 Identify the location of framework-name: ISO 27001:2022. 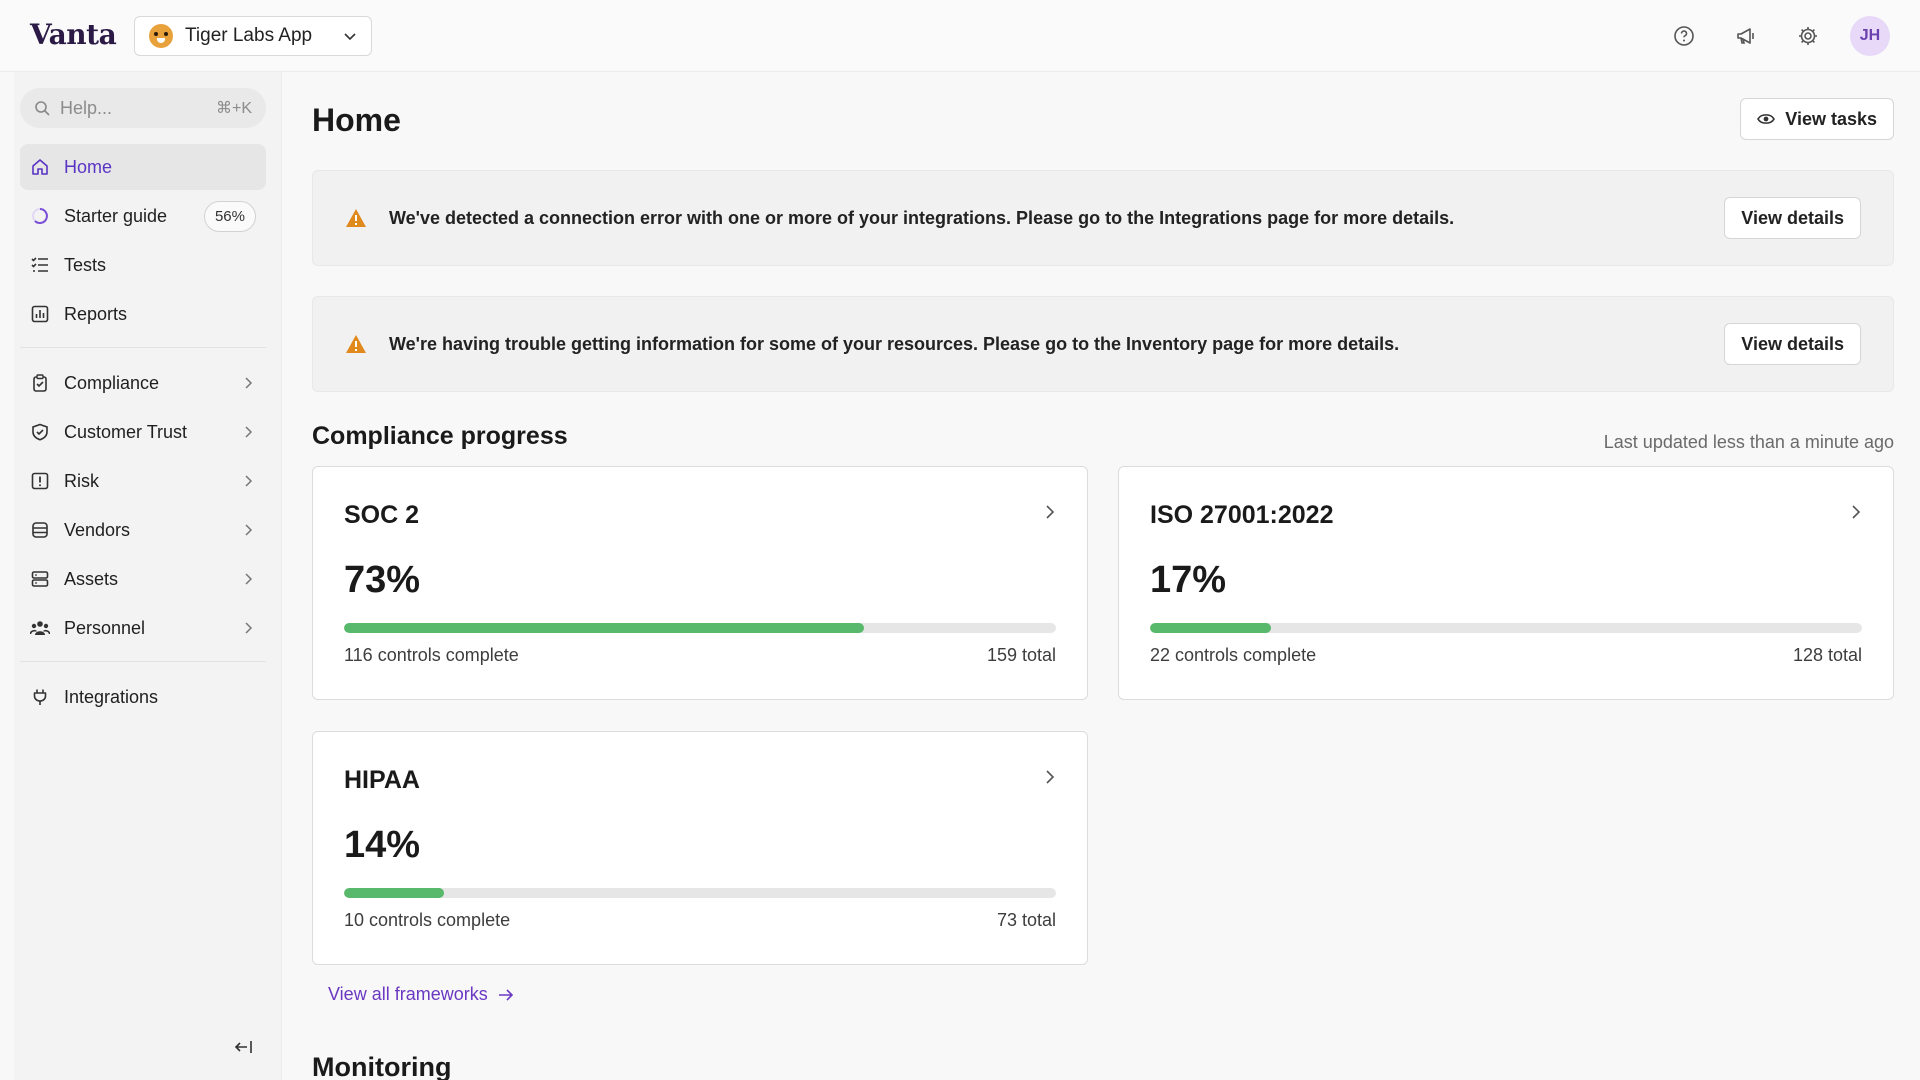
(1242, 515).